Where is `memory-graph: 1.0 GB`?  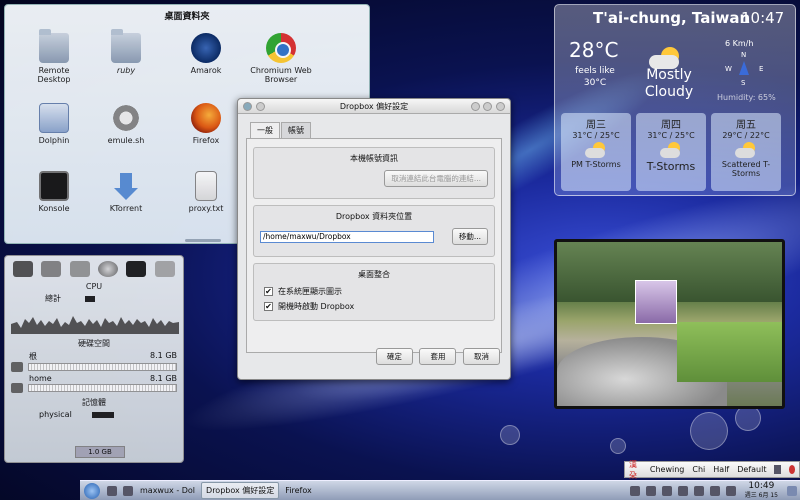
memory-graph: 1.0 GB is located at coordinates (100, 452).